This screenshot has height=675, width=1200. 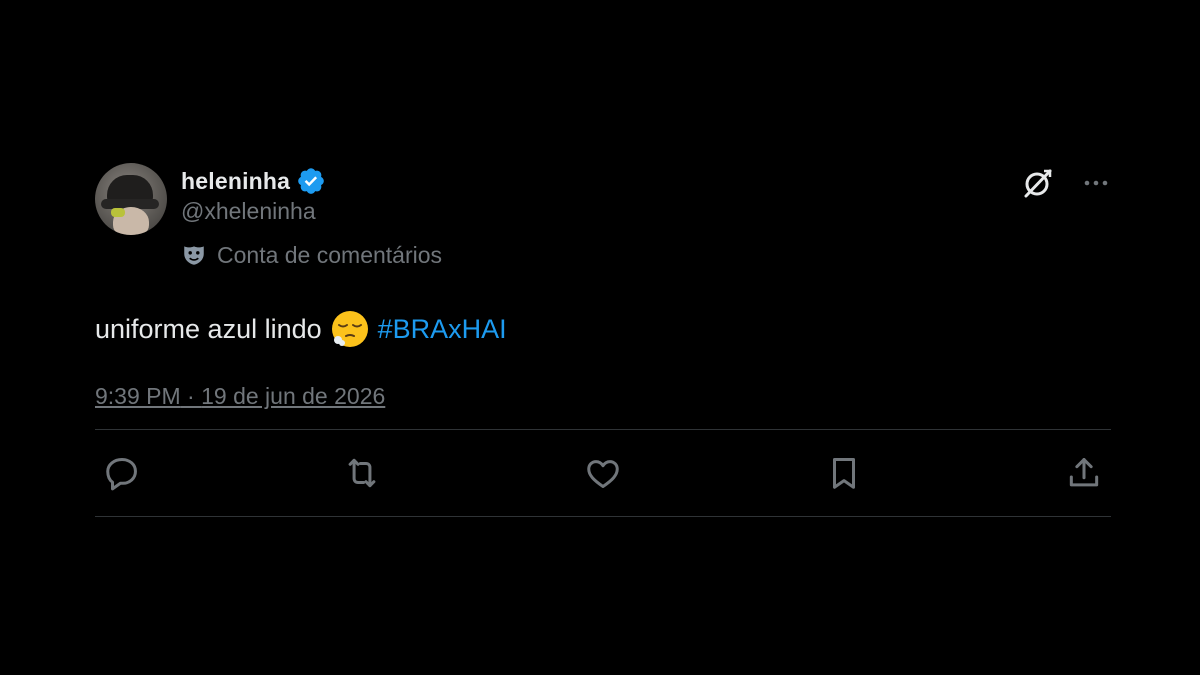 I want to click on reply-icon, so click(x=122, y=473).